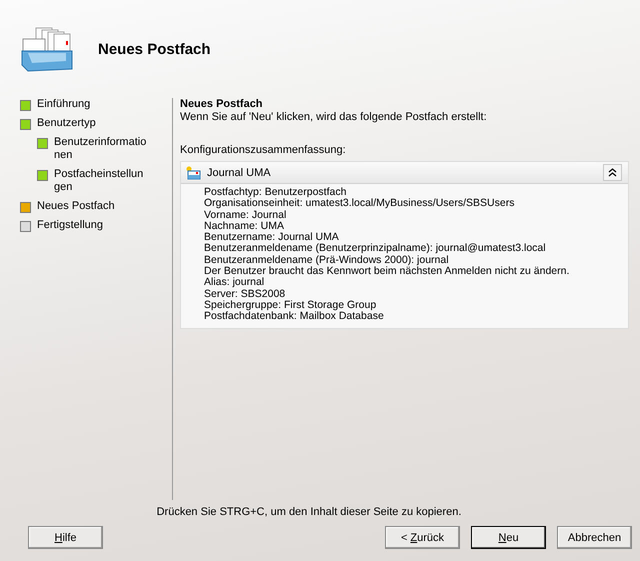 The height and width of the screenshot is (561, 640). Describe the element at coordinates (67, 123) in the screenshot. I see `step-label: Benutzertyp` at that location.